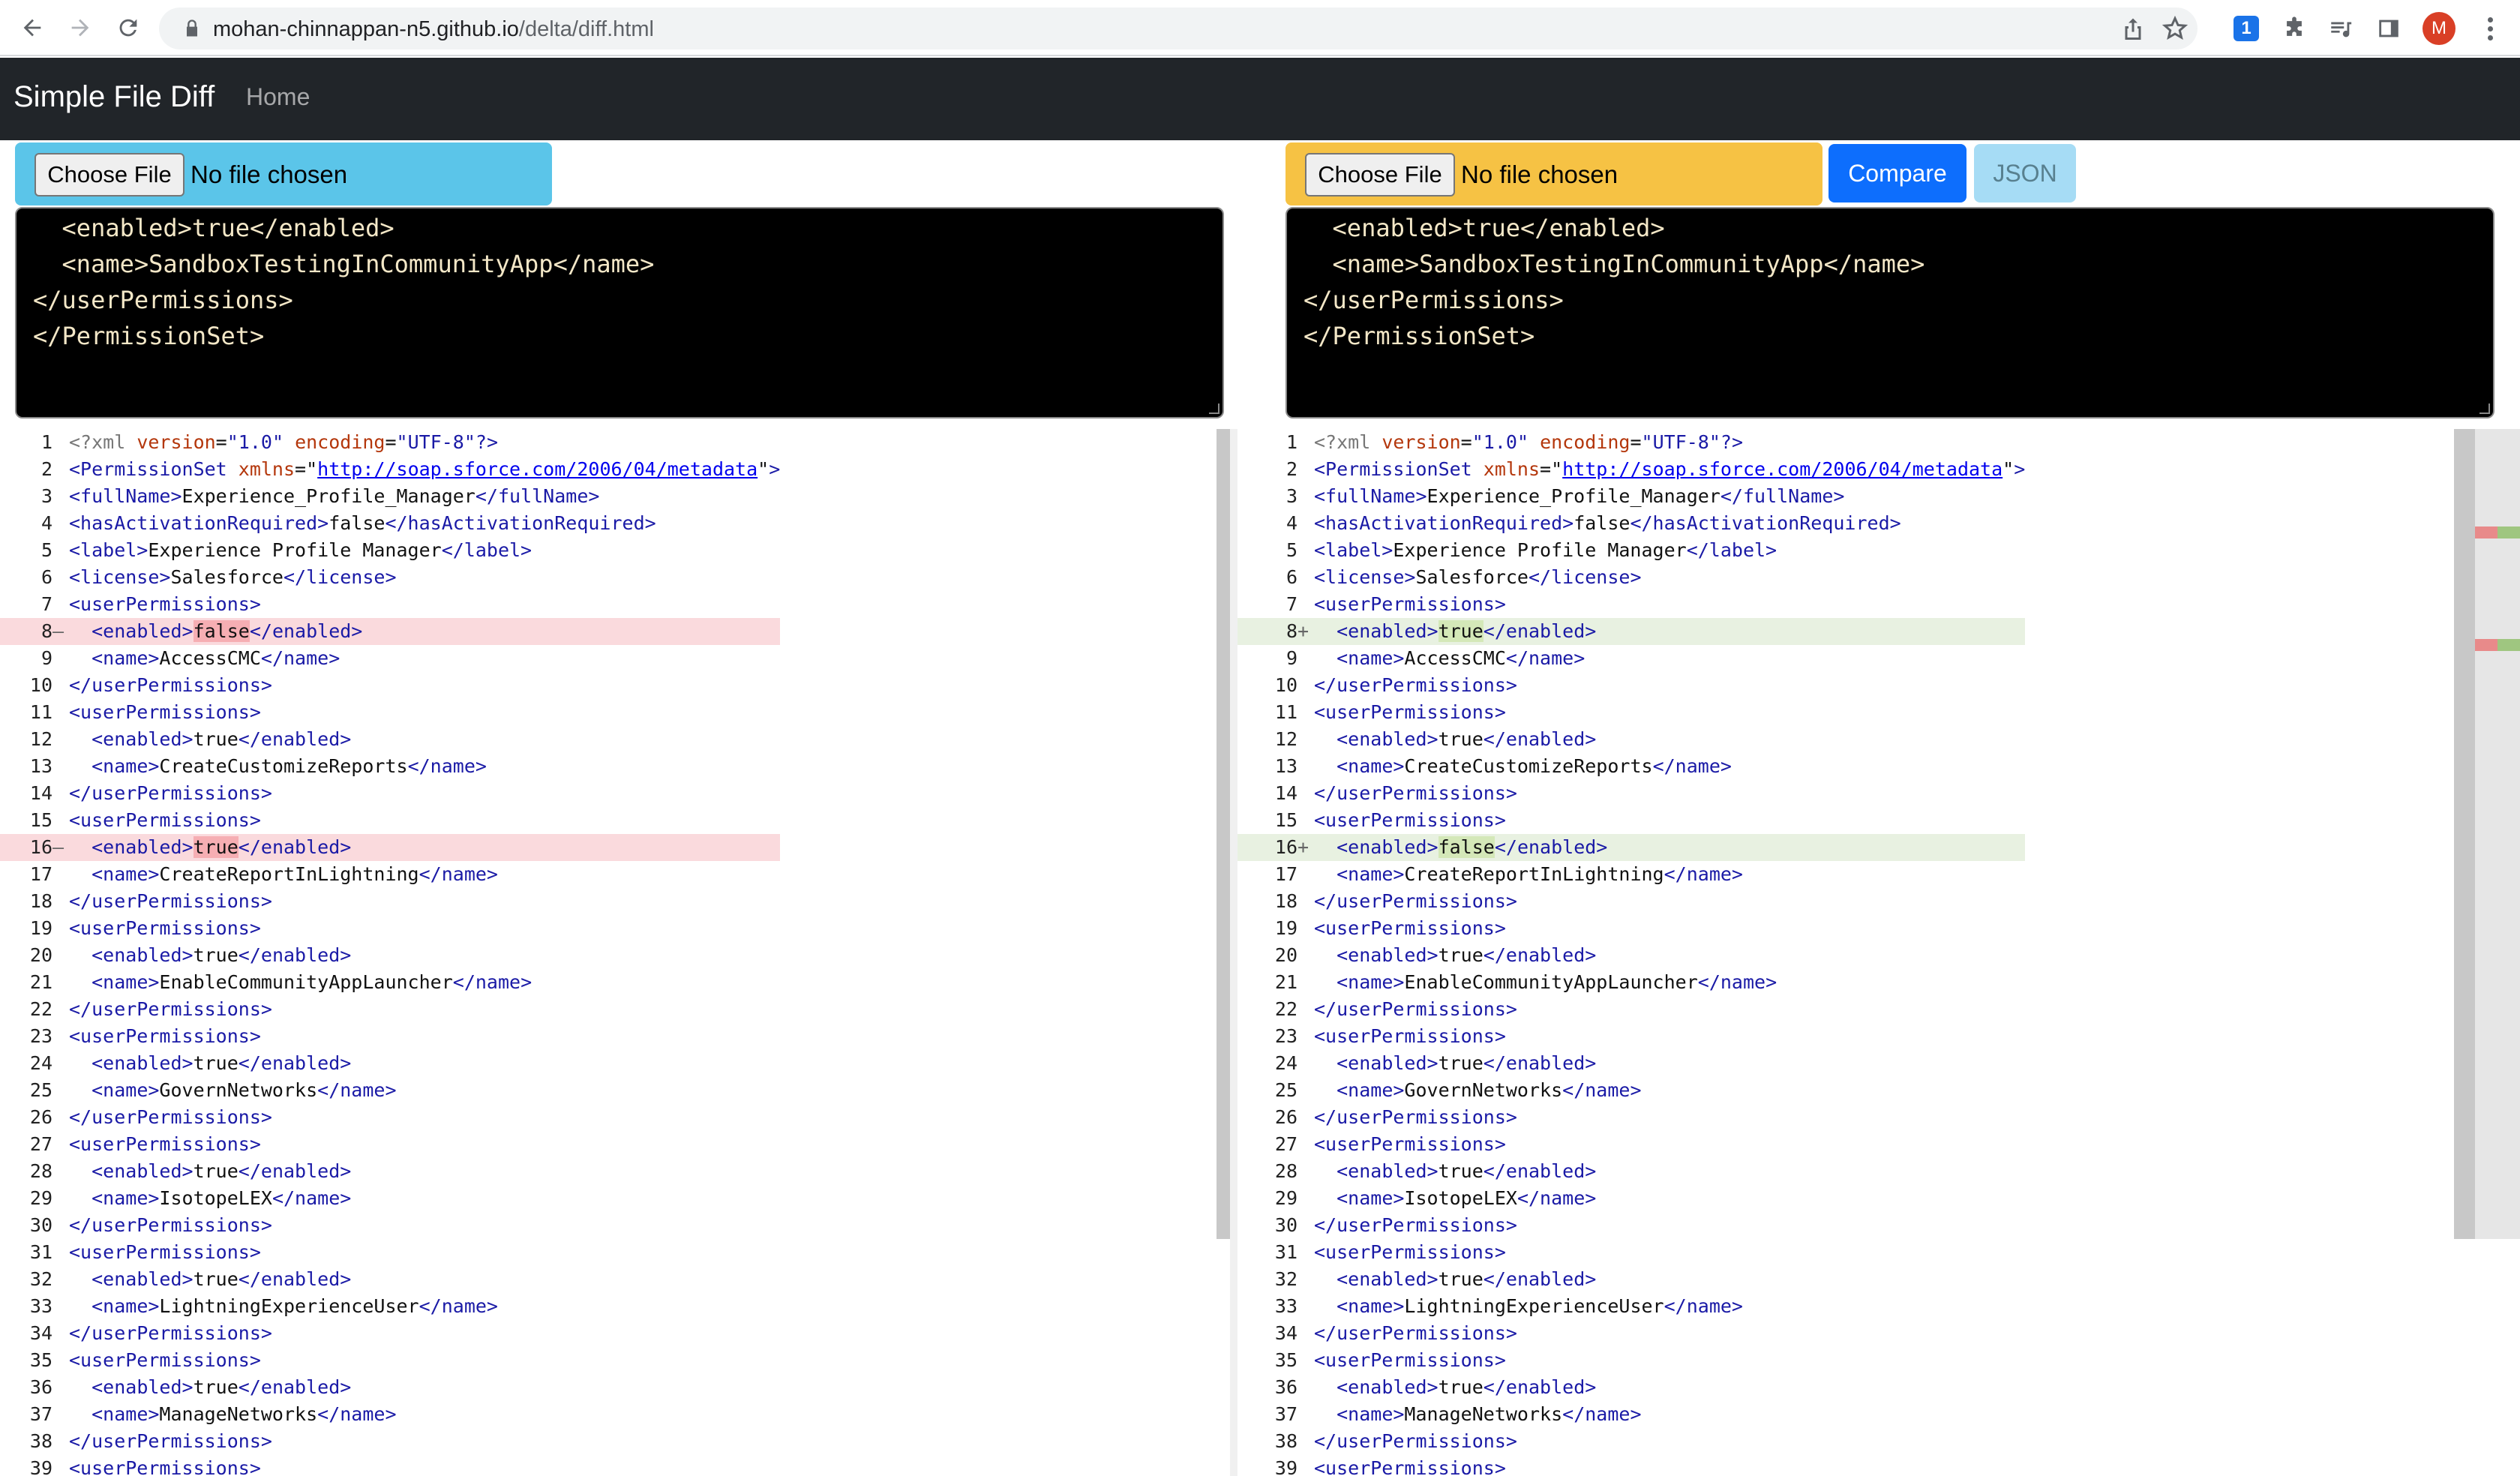 This screenshot has height=1476, width=2520. Describe the element at coordinates (1380, 174) in the screenshot. I see `right-choose-file-button: Choose File` at that location.